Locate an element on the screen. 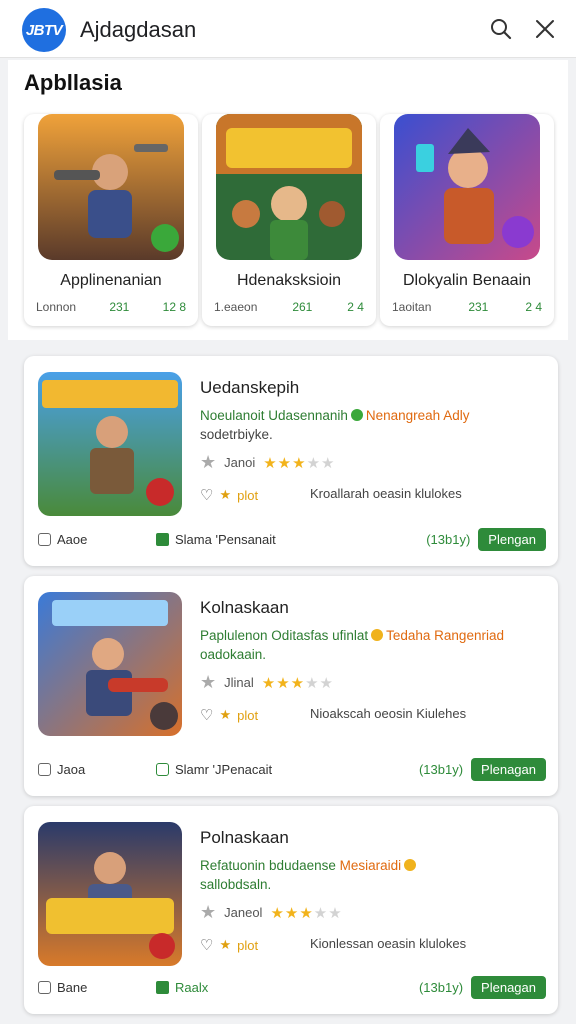 The width and height of the screenshot is (576, 1024). status-label: Slama 'Pensanait is located at coordinates (216, 539).